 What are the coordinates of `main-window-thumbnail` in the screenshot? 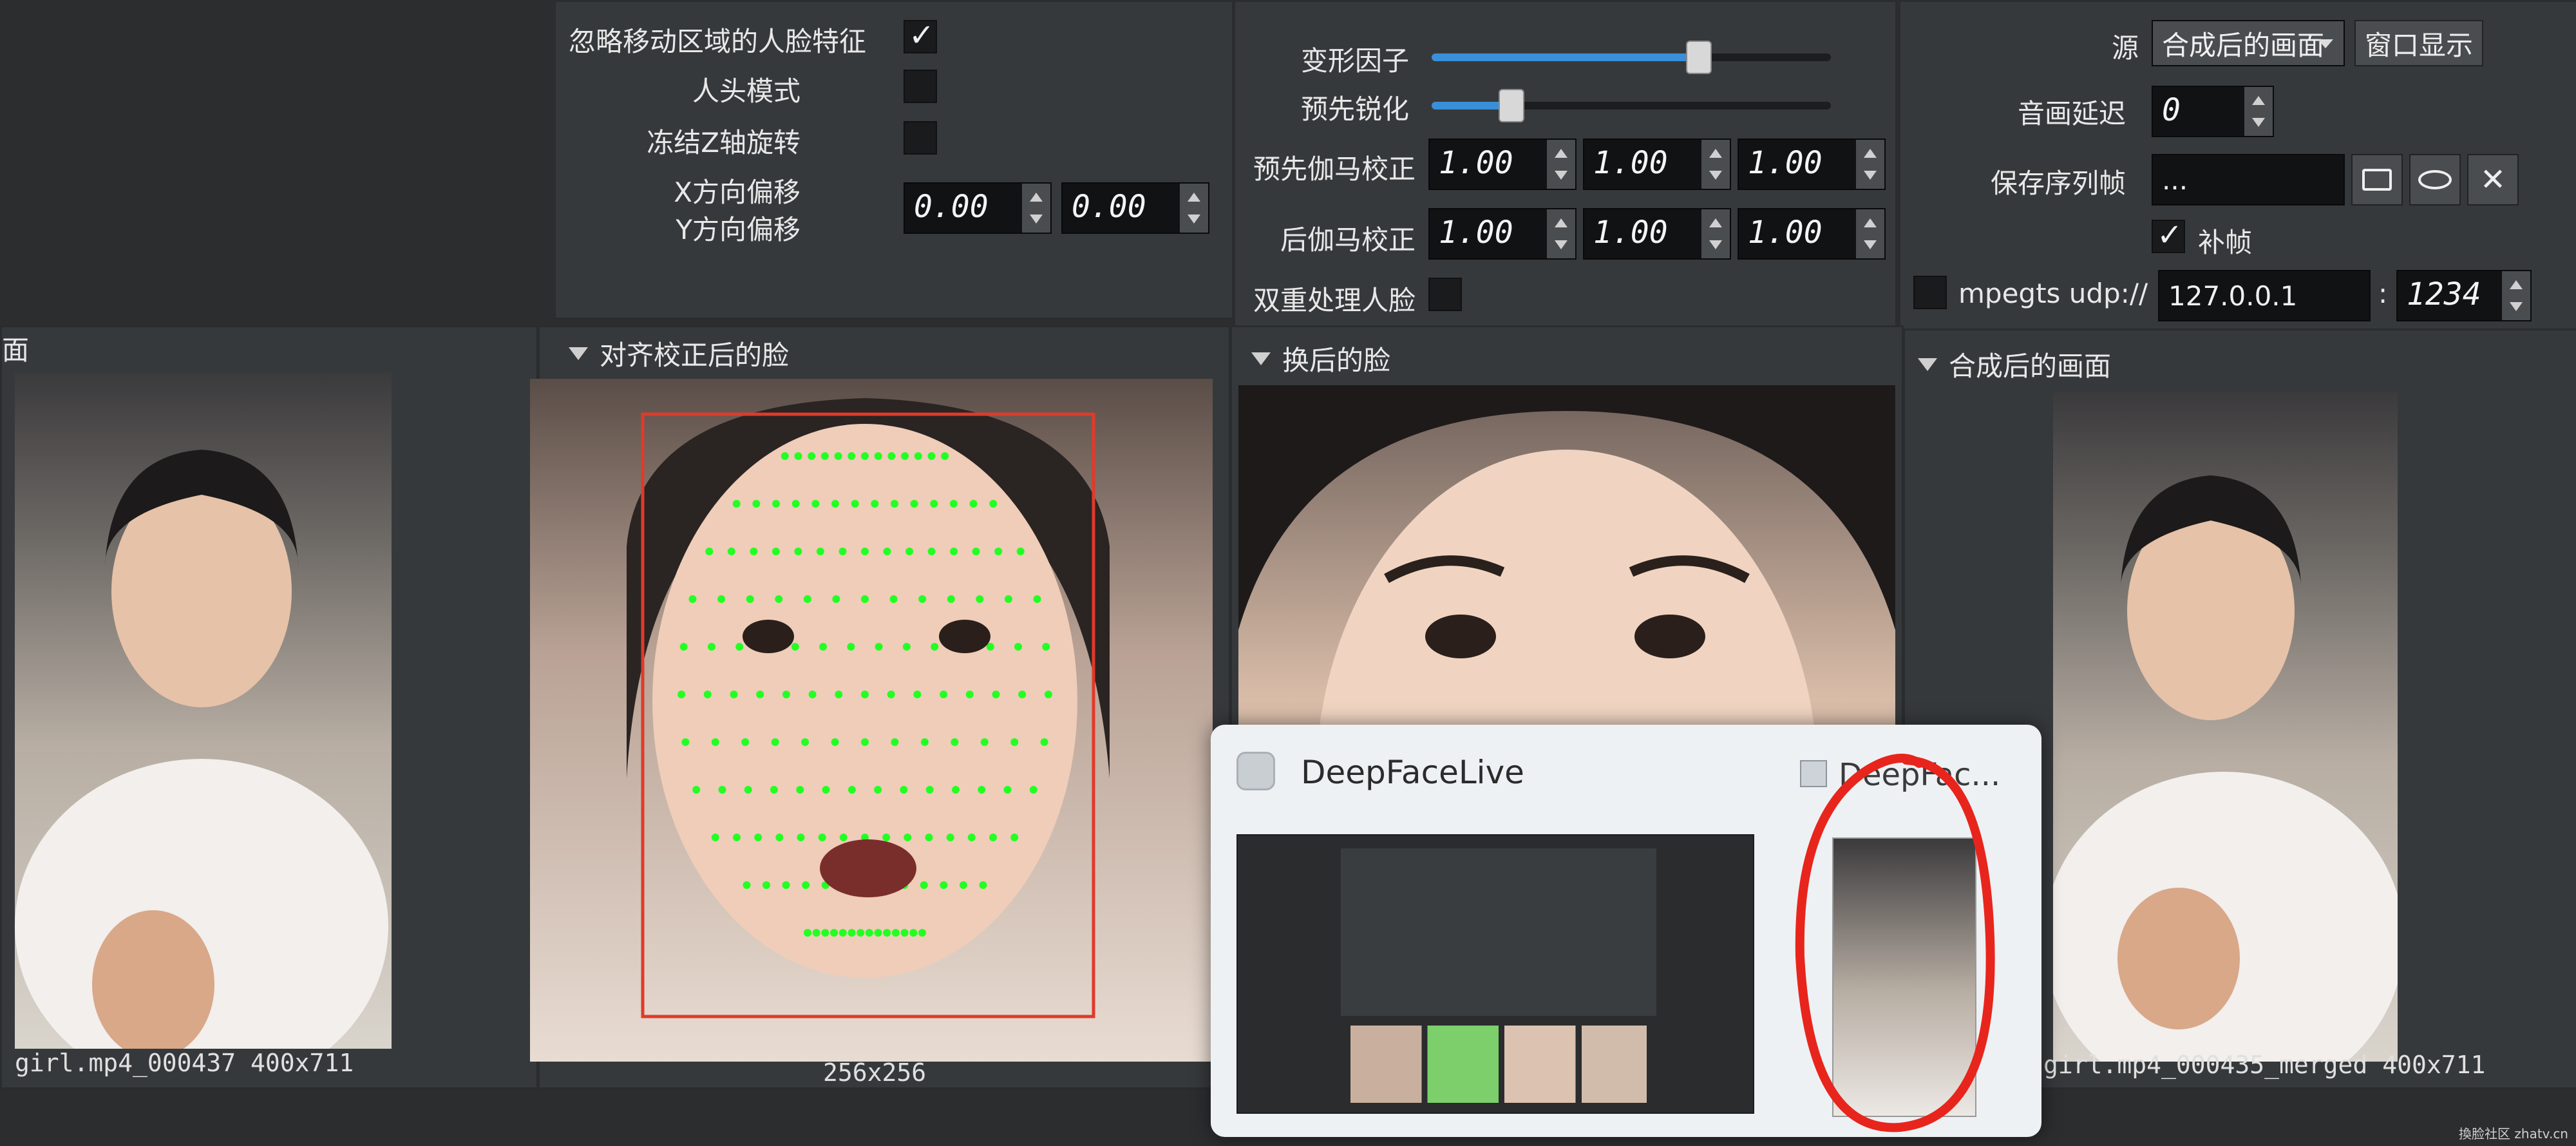 It's located at (1495, 974).